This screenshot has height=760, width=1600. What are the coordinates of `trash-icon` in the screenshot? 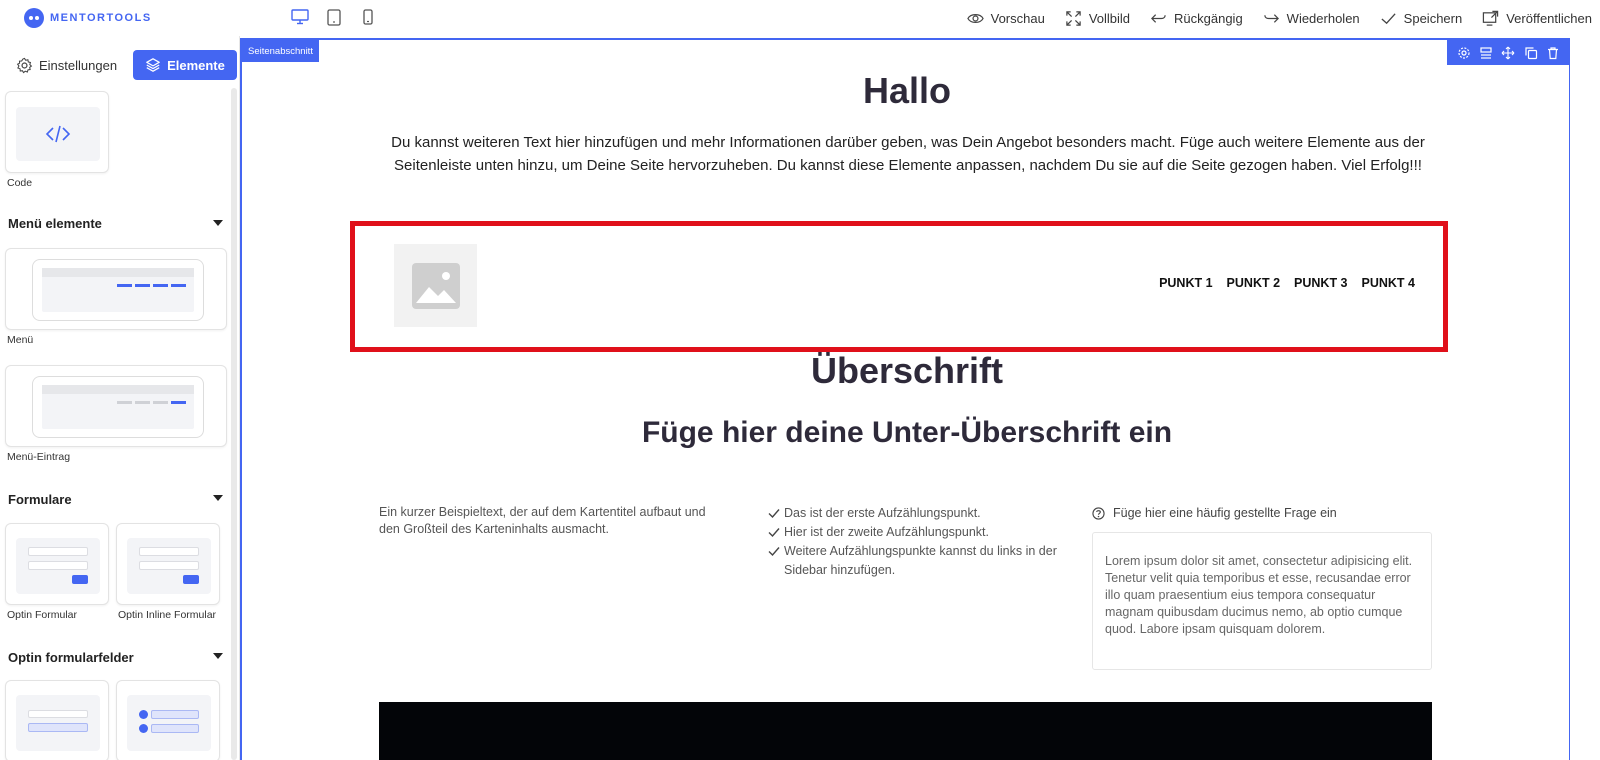 It's located at (1553, 53).